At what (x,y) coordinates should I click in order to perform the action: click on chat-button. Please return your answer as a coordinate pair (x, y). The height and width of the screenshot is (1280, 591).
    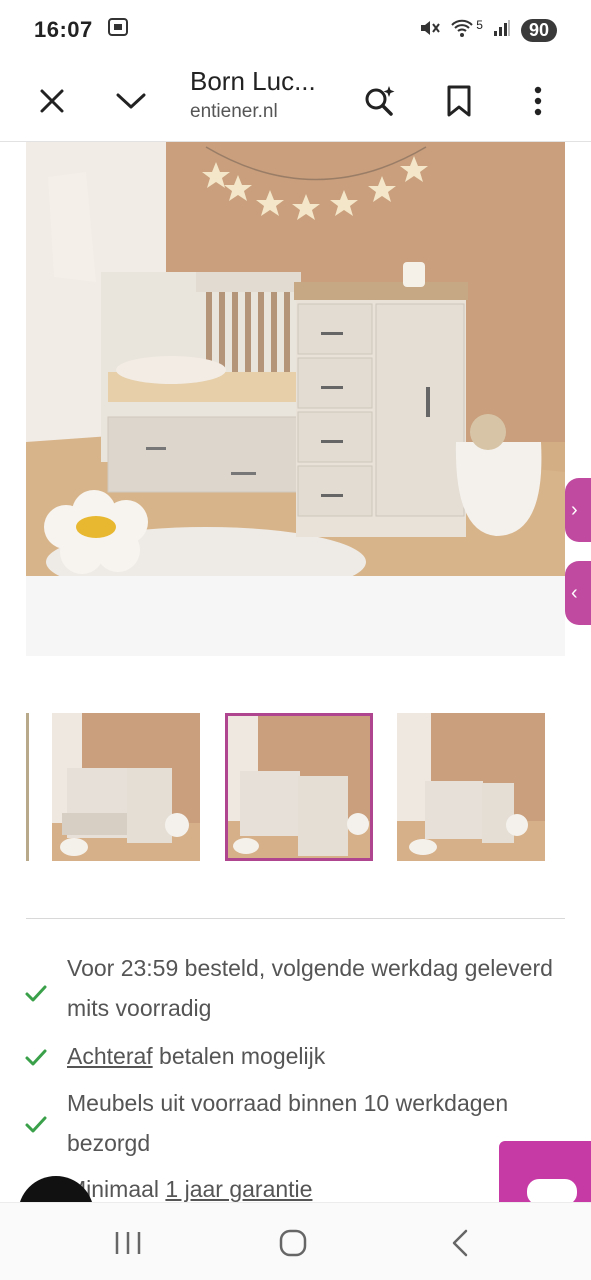
    Looking at the image, I should click on (545, 1176).